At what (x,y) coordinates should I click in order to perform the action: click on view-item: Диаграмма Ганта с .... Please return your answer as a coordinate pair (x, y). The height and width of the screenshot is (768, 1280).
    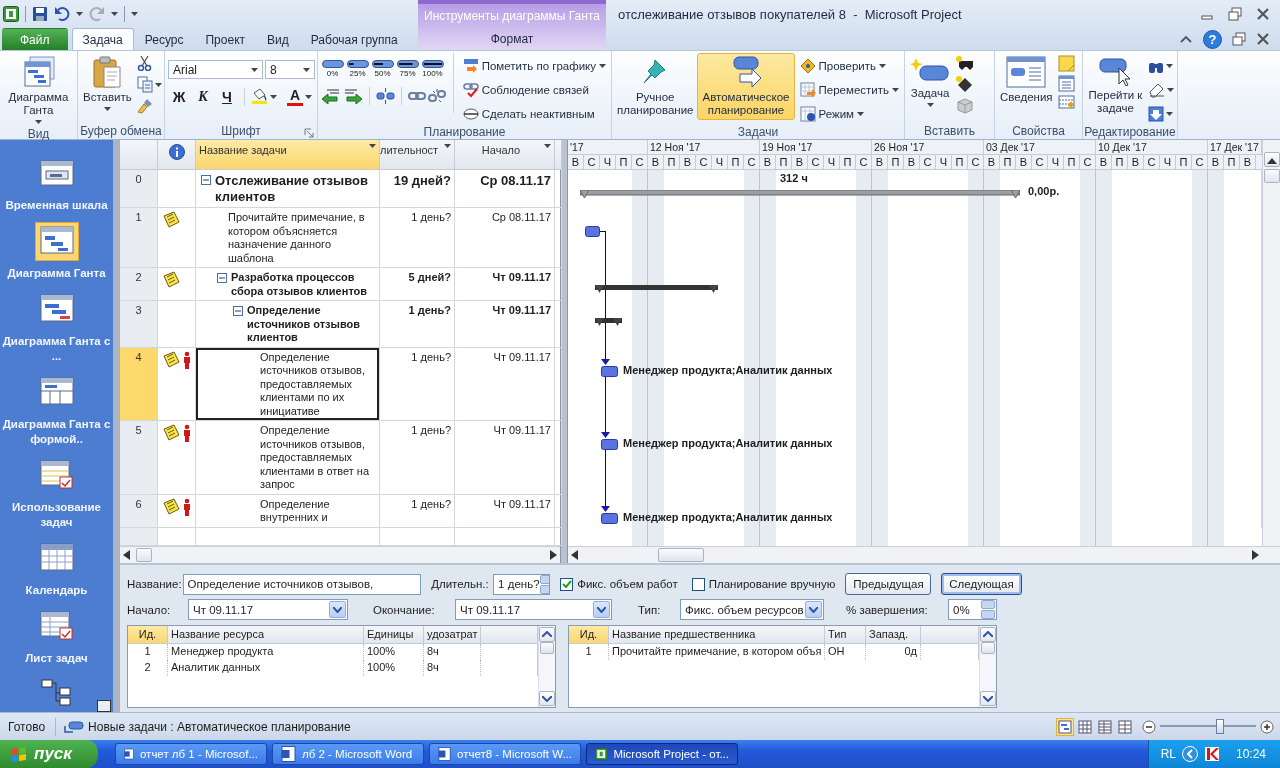
    Looking at the image, I should click on (56, 327).